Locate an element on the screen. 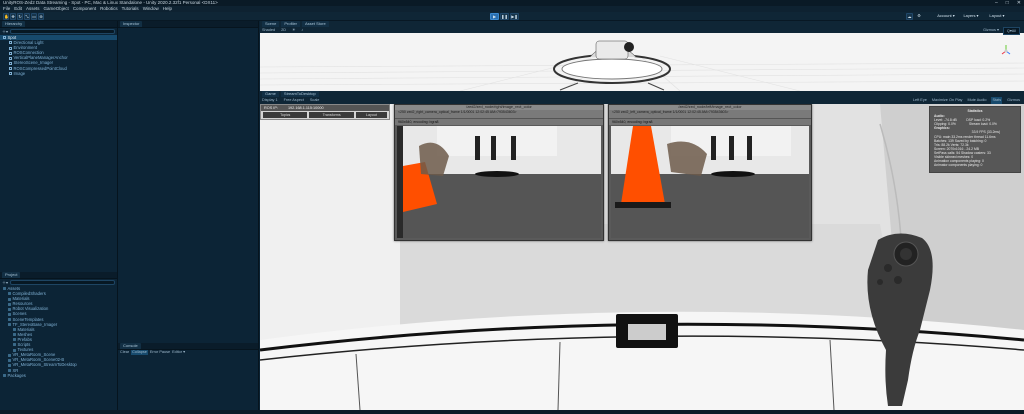 This screenshot has width=1024, height=414. tab-inspector: Inspector is located at coordinates (131, 24).